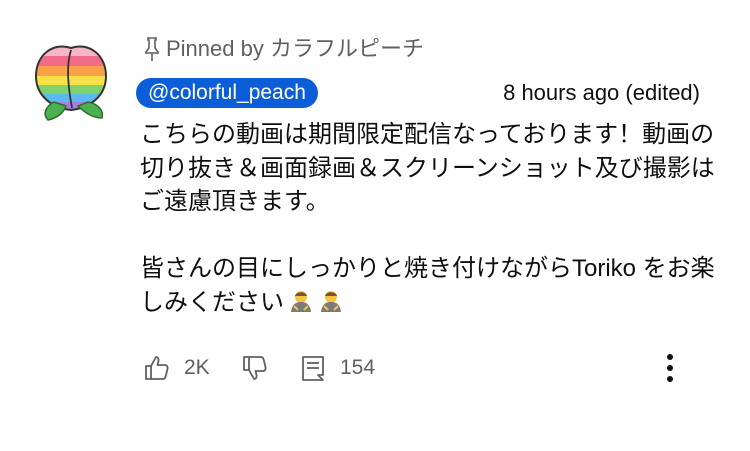  Describe the element at coordinates (295, 48) in the screenshot. I see `pinned-label: Pinned by カラフルピーチ` at that location.